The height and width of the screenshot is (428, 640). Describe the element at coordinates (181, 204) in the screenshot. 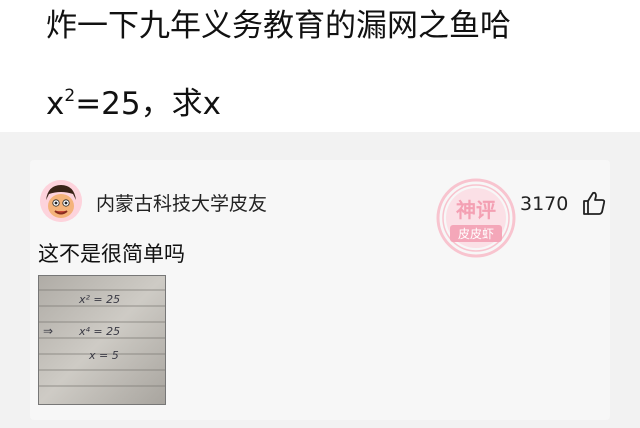

I see `username: 内蒙古科技大学皮友` at that location.